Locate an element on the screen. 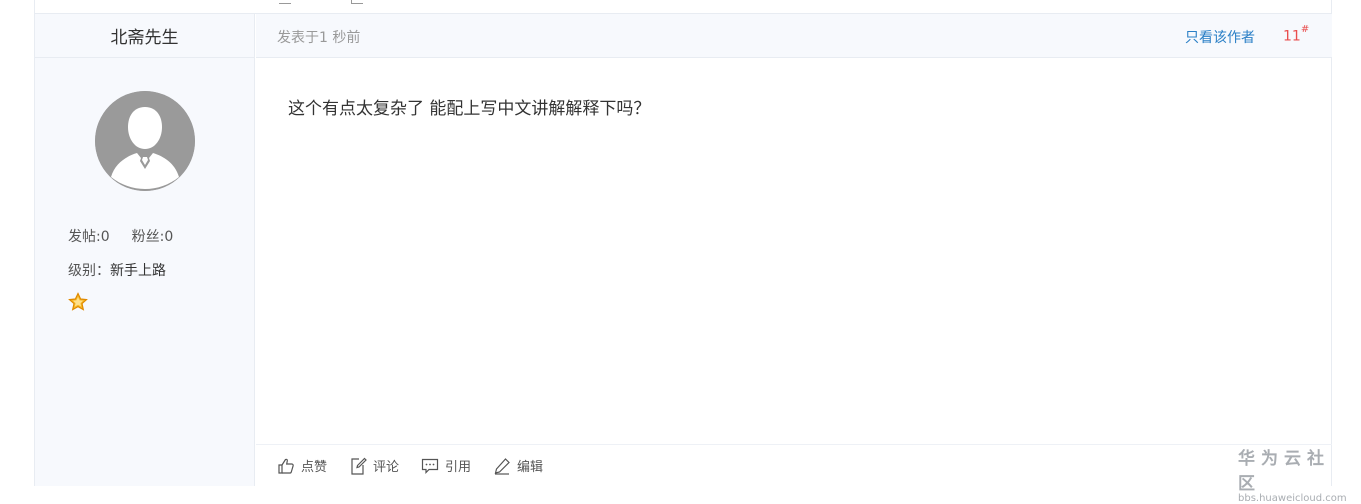 Image resolution: width=1361 pixels, height=504 pixels. fan-count: 粉丝:0 is located at coordinates (153, 236).